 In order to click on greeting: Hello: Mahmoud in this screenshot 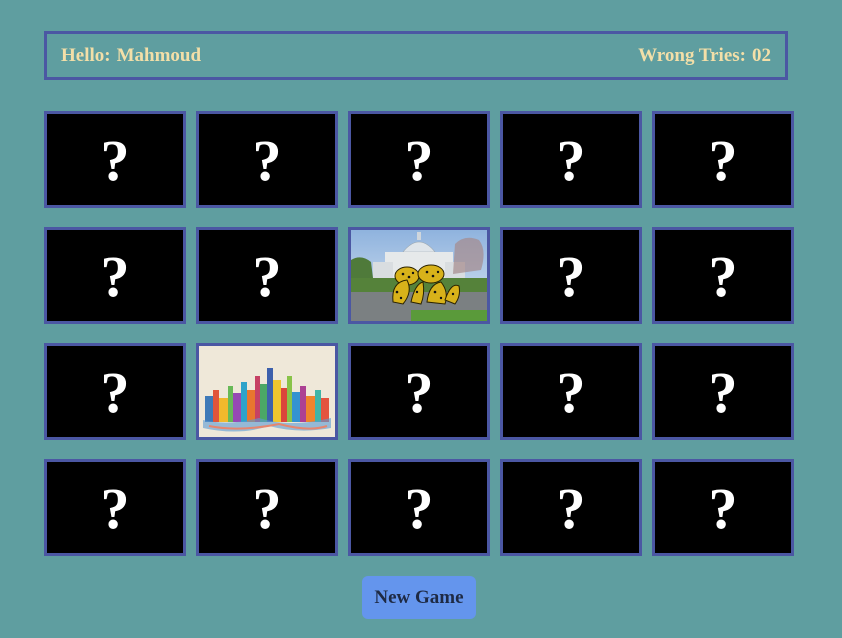, I will do `click(131, 56)`.